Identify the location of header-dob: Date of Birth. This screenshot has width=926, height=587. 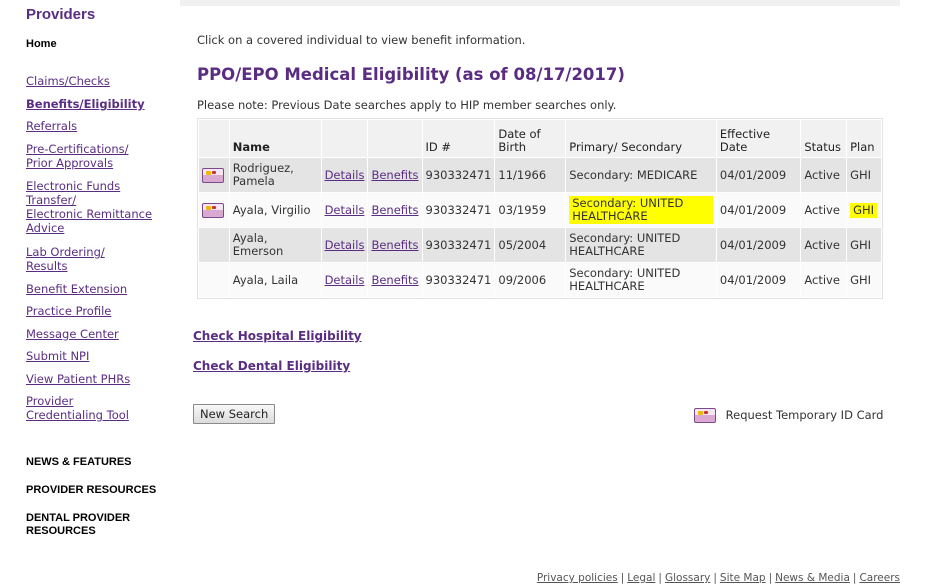
(530, 138).